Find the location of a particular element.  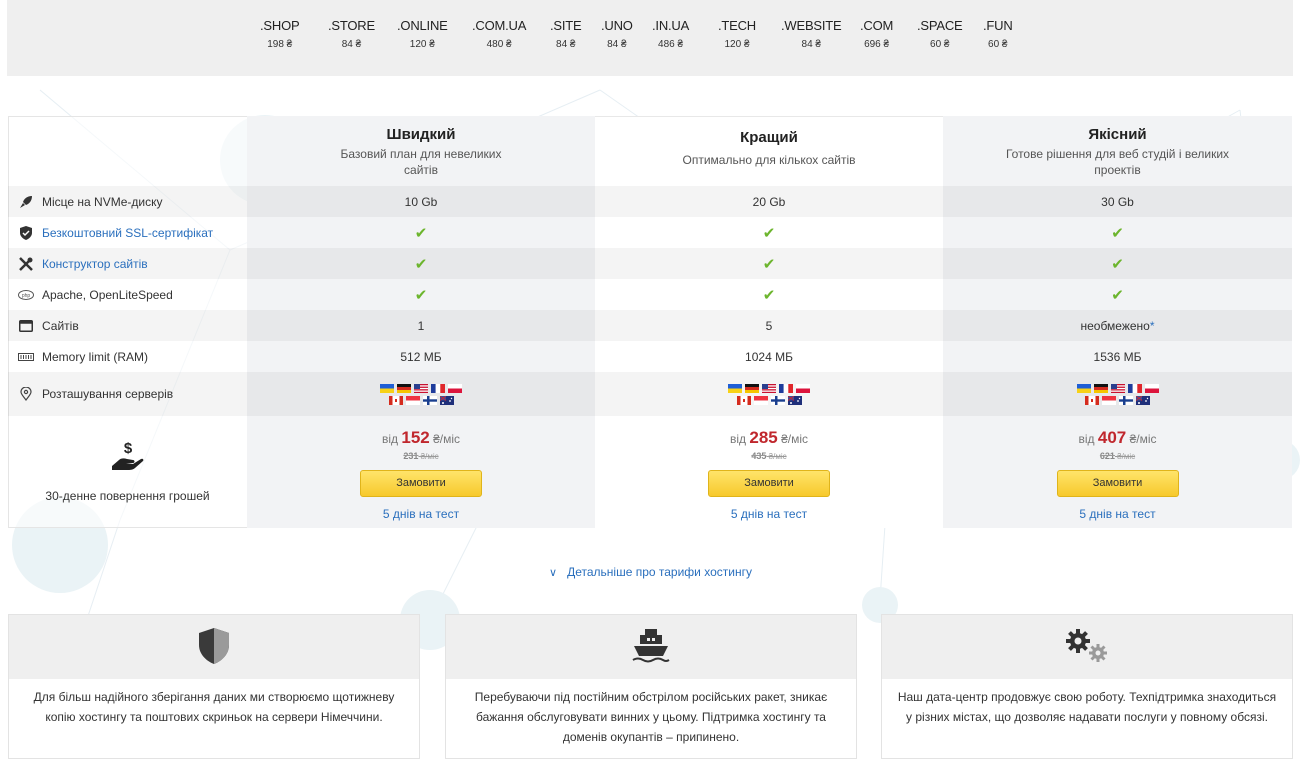

domain-item: .COM.UA 480 ₴ is located at coordinates (499, 34).